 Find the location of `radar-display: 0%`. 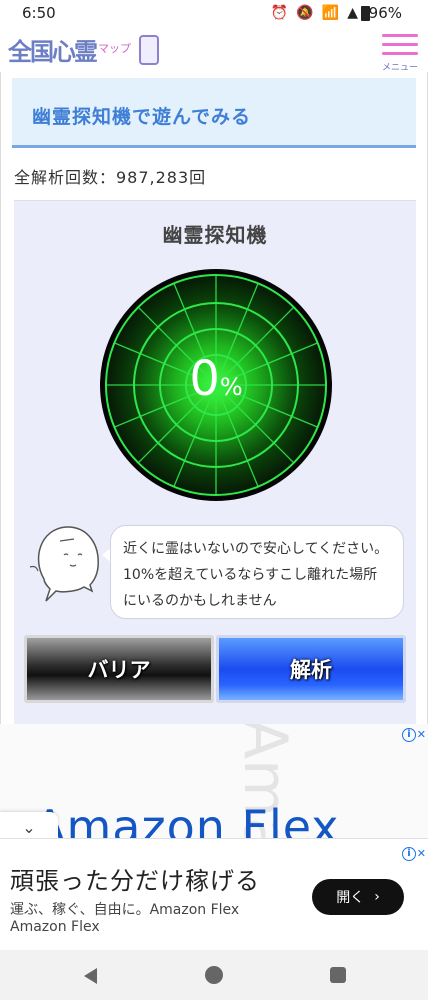

radar-display: 0% is located at coordinates (216, 385).